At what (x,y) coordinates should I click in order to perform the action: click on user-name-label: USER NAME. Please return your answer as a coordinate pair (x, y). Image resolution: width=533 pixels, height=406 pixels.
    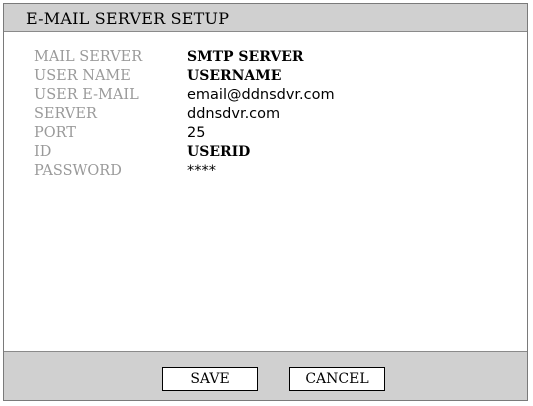
    Looking at the image, I should click on (82, 76).